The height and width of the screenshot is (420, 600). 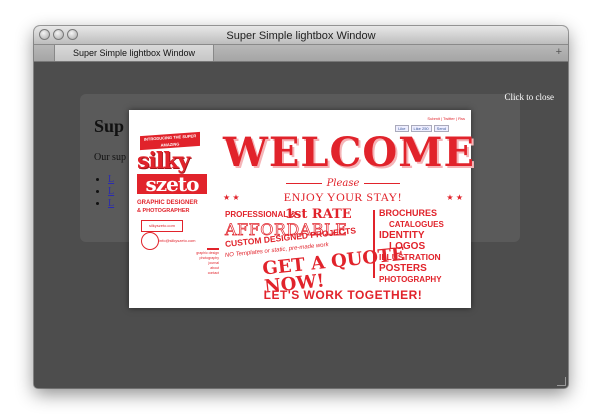 I want to click on title-bar: Super Simple lightbox Window, so click(x=301, y=35).